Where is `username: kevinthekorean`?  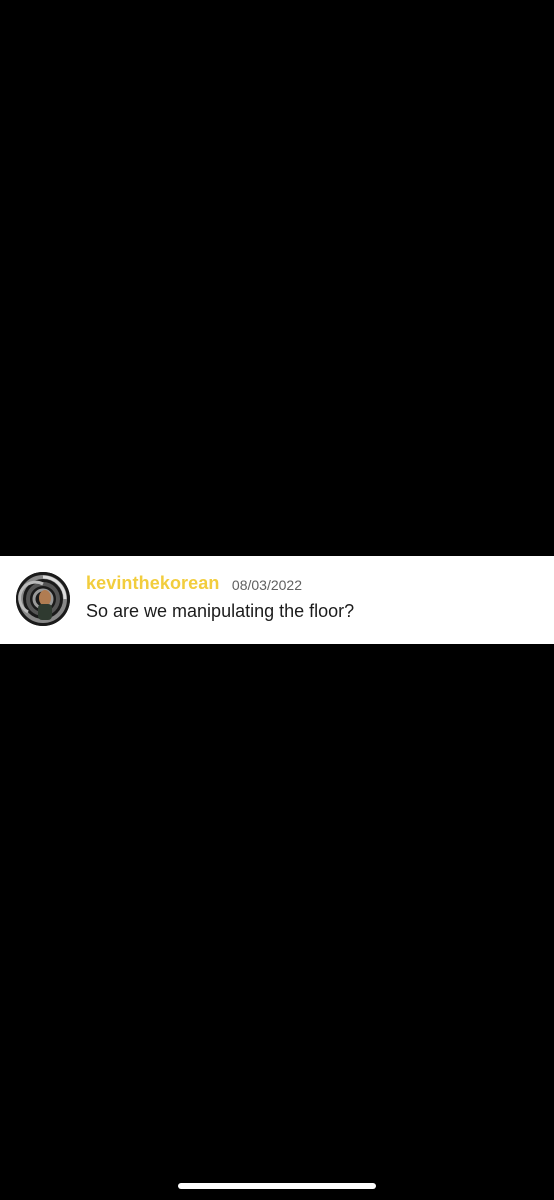 username: kevinthekorean is located at coordinates (152, 583).